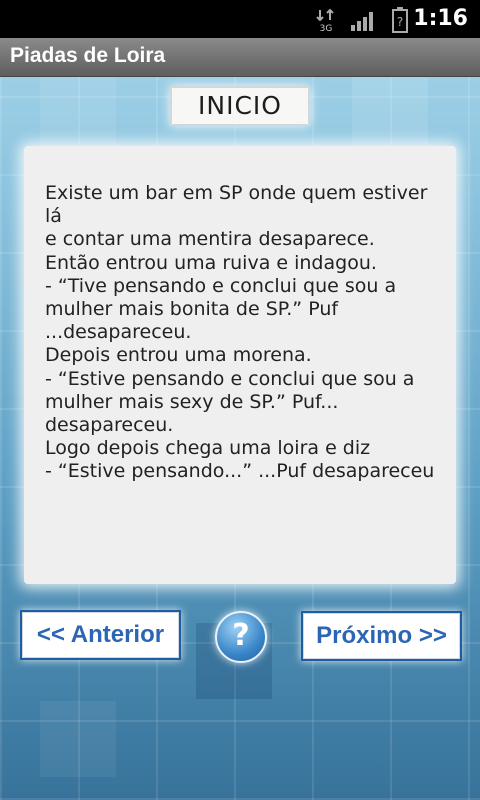  I want to click on network-3g-icon: 3G, so click(325, 20).